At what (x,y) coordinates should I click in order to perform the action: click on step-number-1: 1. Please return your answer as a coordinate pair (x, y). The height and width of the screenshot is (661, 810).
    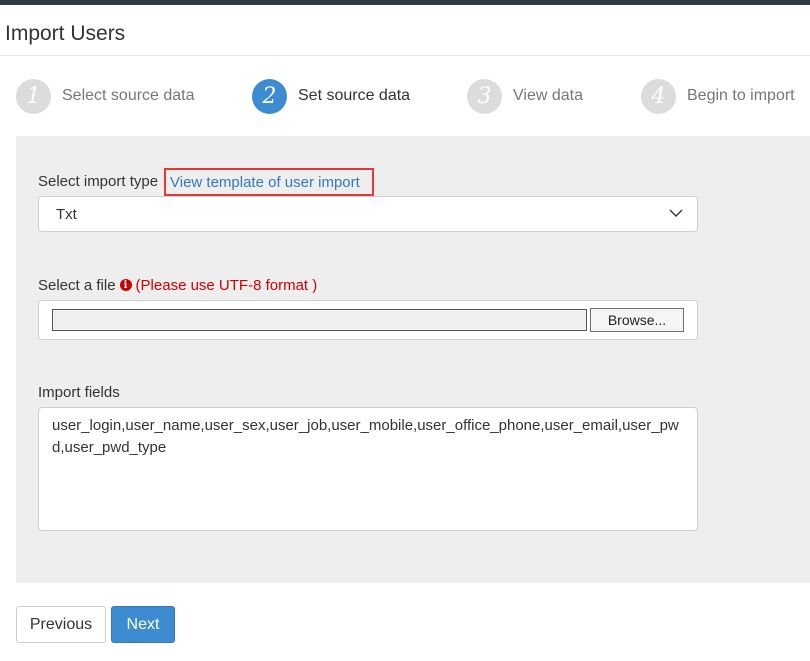
    Looking at the image, I should click on (33, 96).